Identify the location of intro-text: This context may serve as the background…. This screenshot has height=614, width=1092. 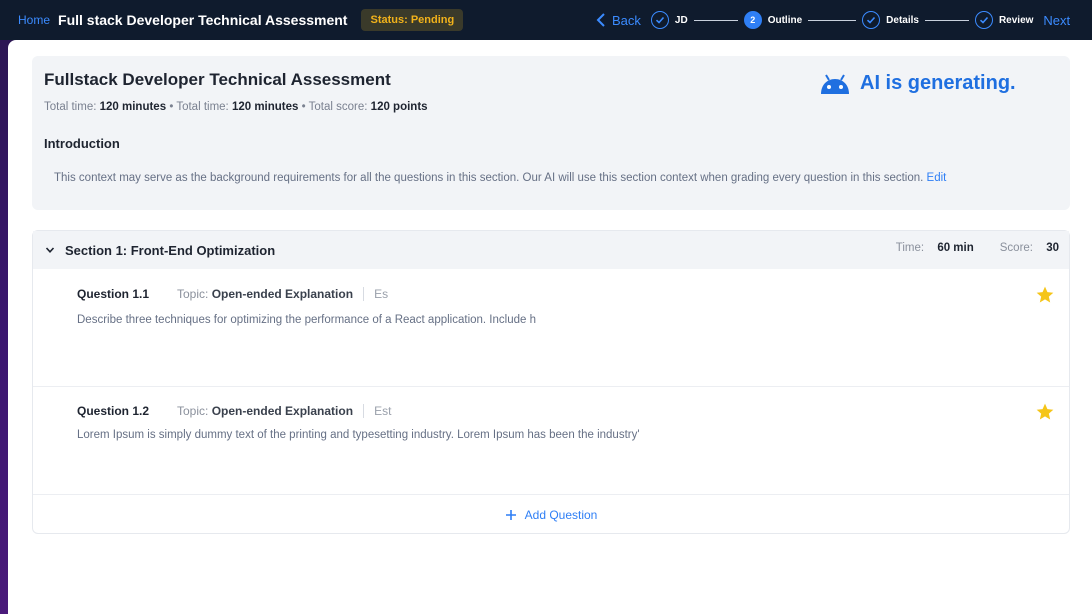
(500, 178).